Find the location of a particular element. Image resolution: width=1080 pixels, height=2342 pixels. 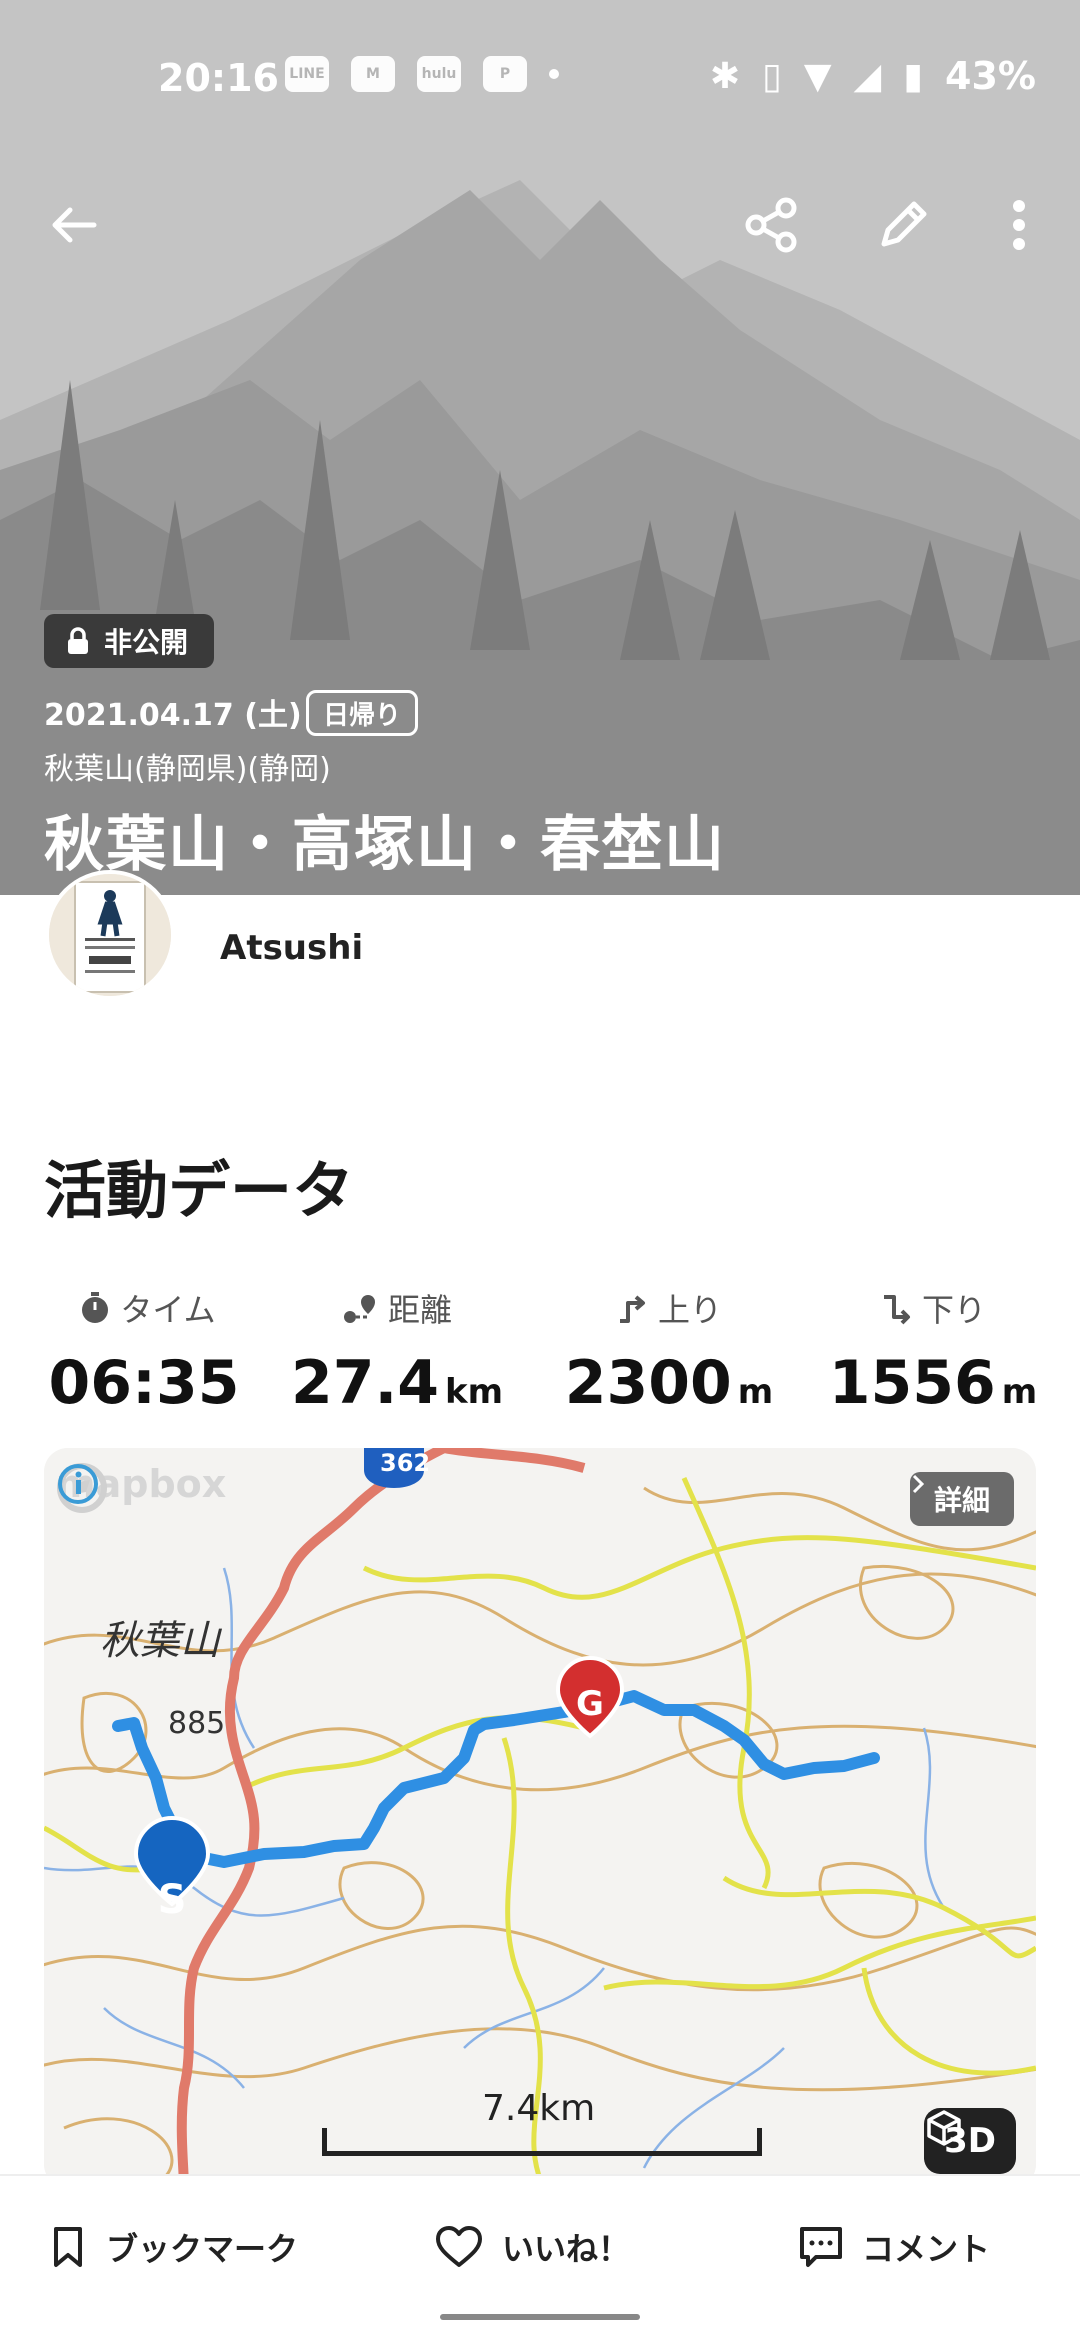

vibrate-icon: ▯ is located at coordinates (772, 76).